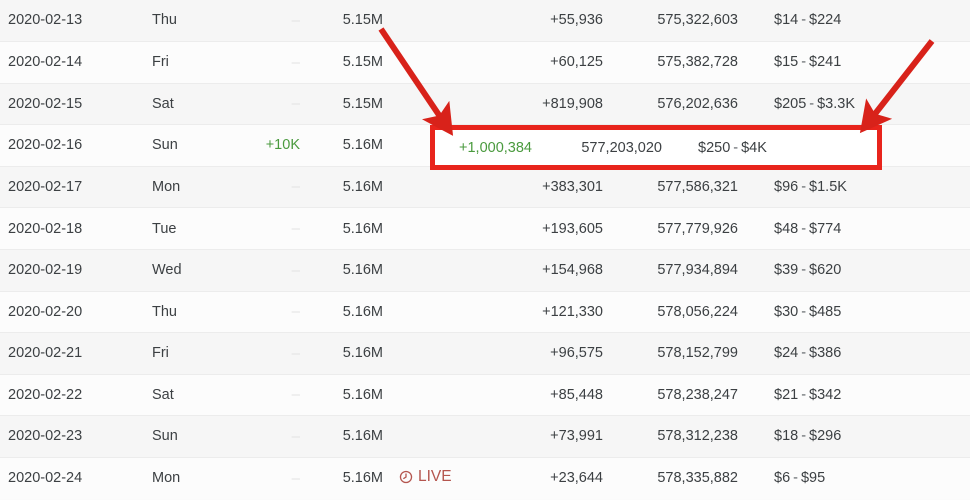 The height and width of the screenshot is (500, 970). I want to click on live-badge: LIVE, so click(425, 477).